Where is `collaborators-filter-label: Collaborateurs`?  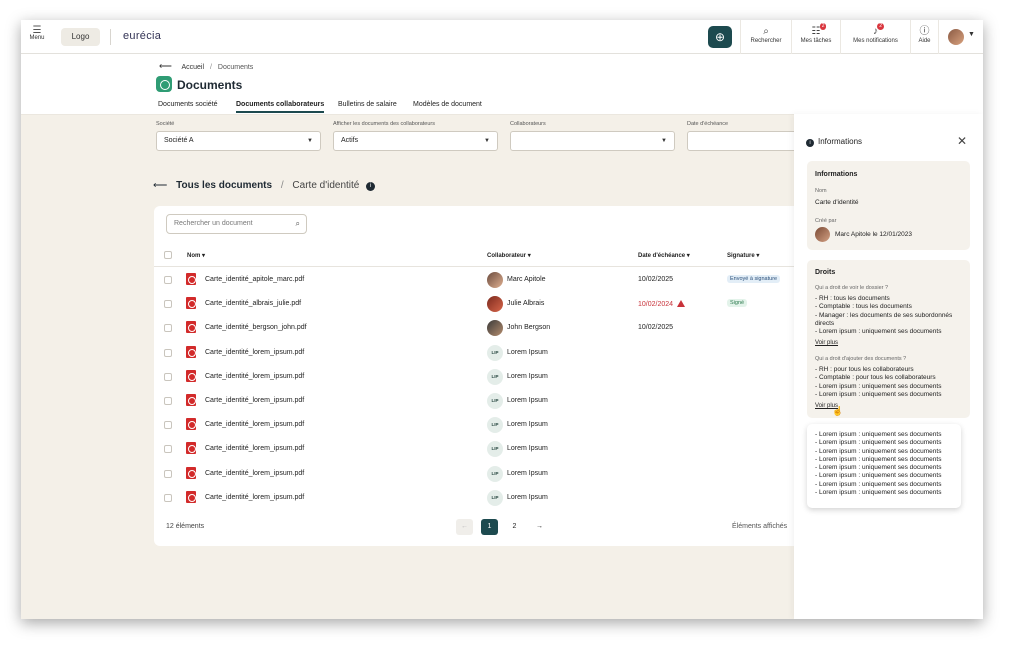
collaborators-filter-label: Collaborateurs is located at coordinates (528, 124).